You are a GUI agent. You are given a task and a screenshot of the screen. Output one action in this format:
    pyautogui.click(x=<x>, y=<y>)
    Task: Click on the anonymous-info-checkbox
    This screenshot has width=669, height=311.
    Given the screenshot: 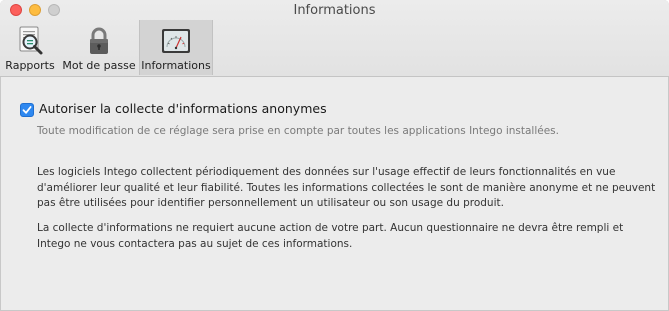 What is the action you would take?
    pyautogui.click(x=27, y=110)
    